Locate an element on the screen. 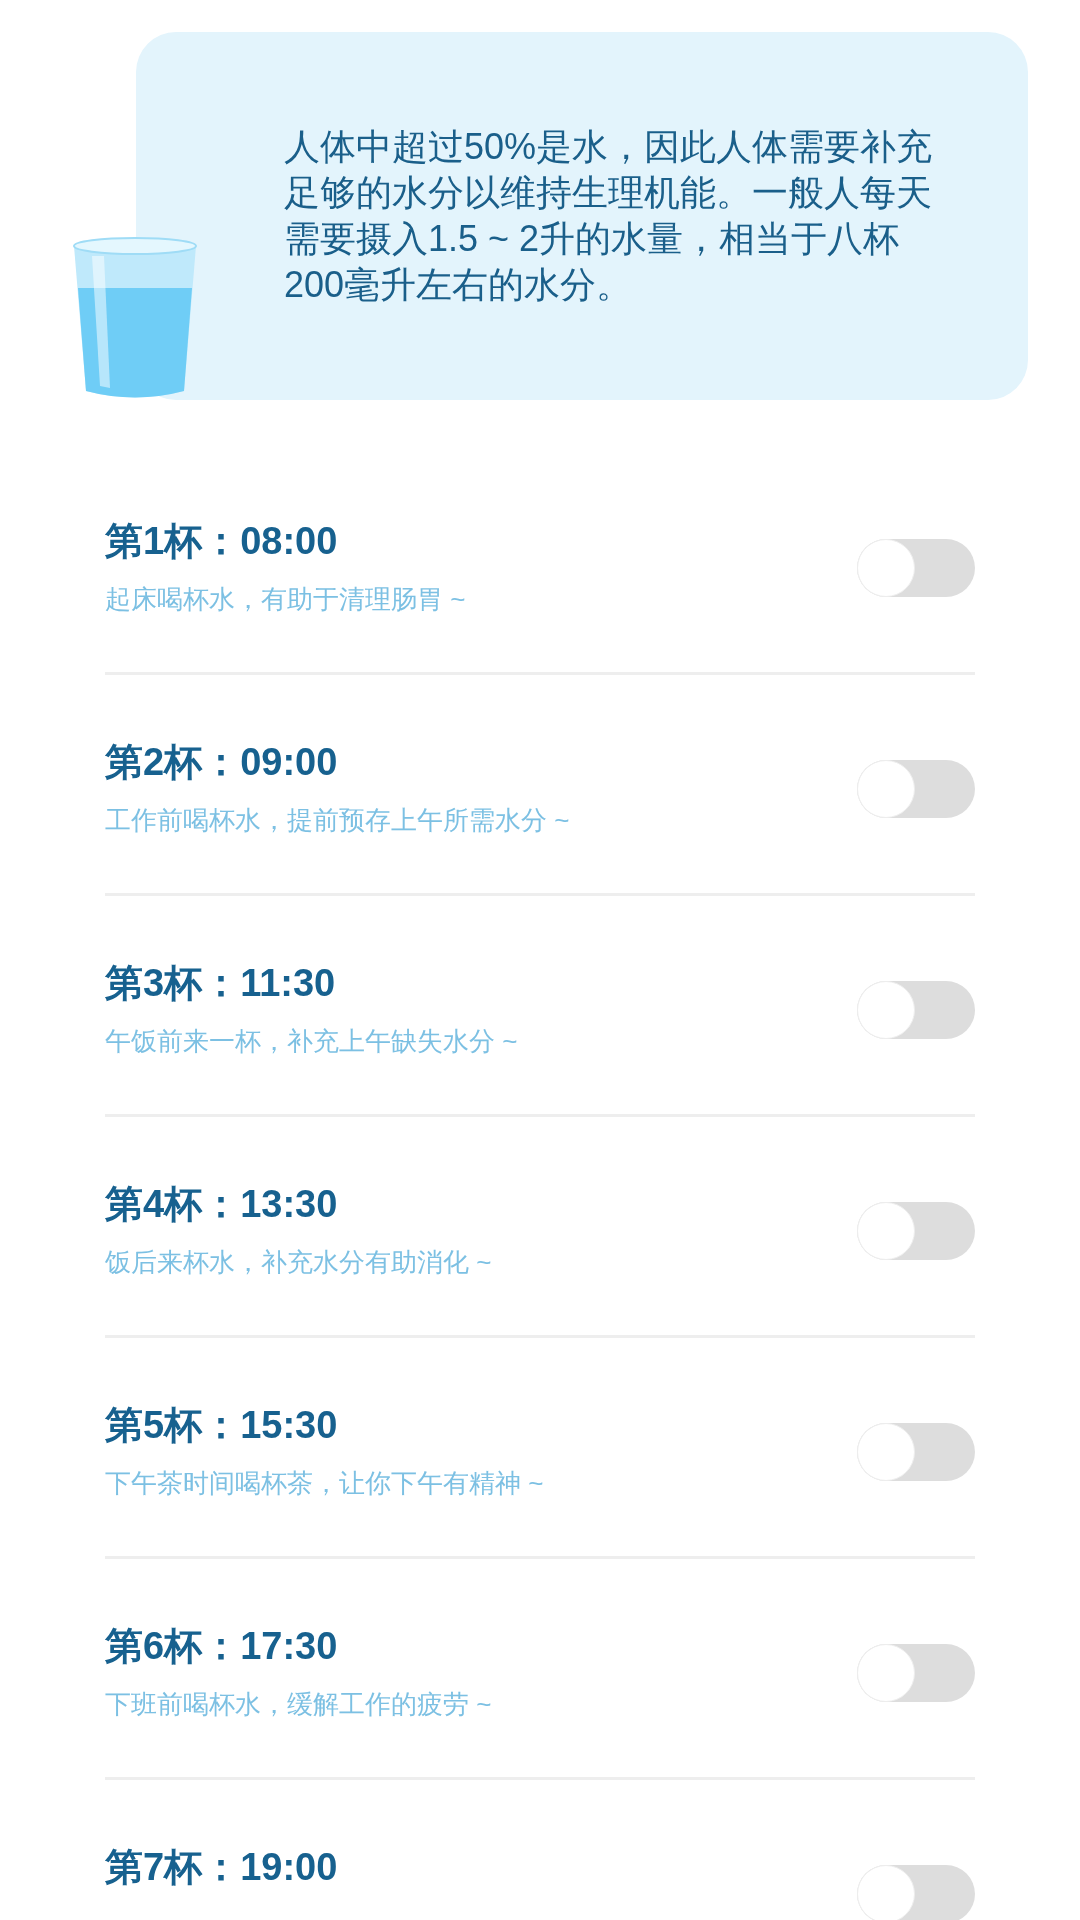  reminder-title: 第4杯：13:30 is located at coordinates (222, 1204).